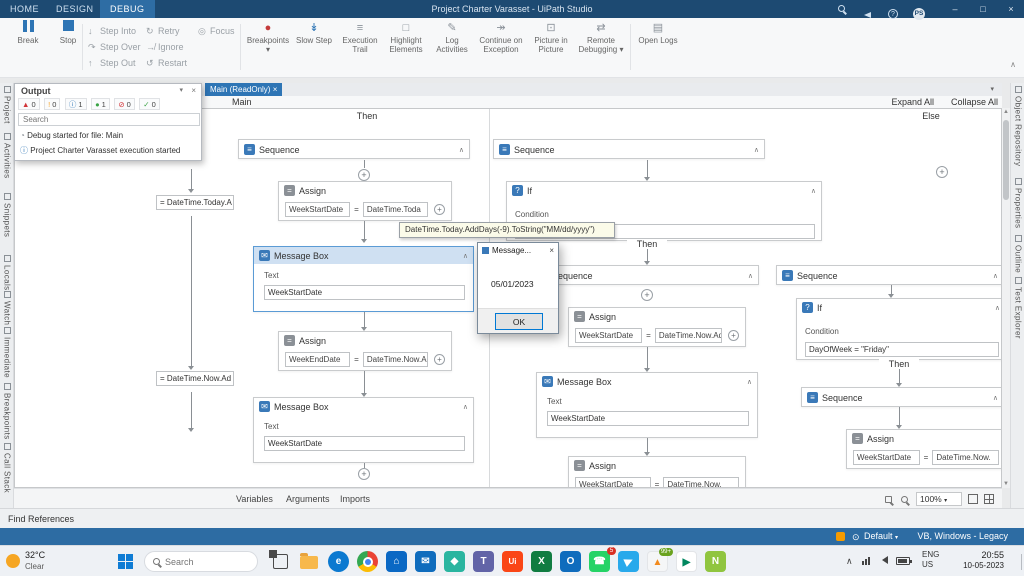 The width and height of the screenshot is (1024, 576). I want to click on telegram-icon: ▶, so click(628, 561).